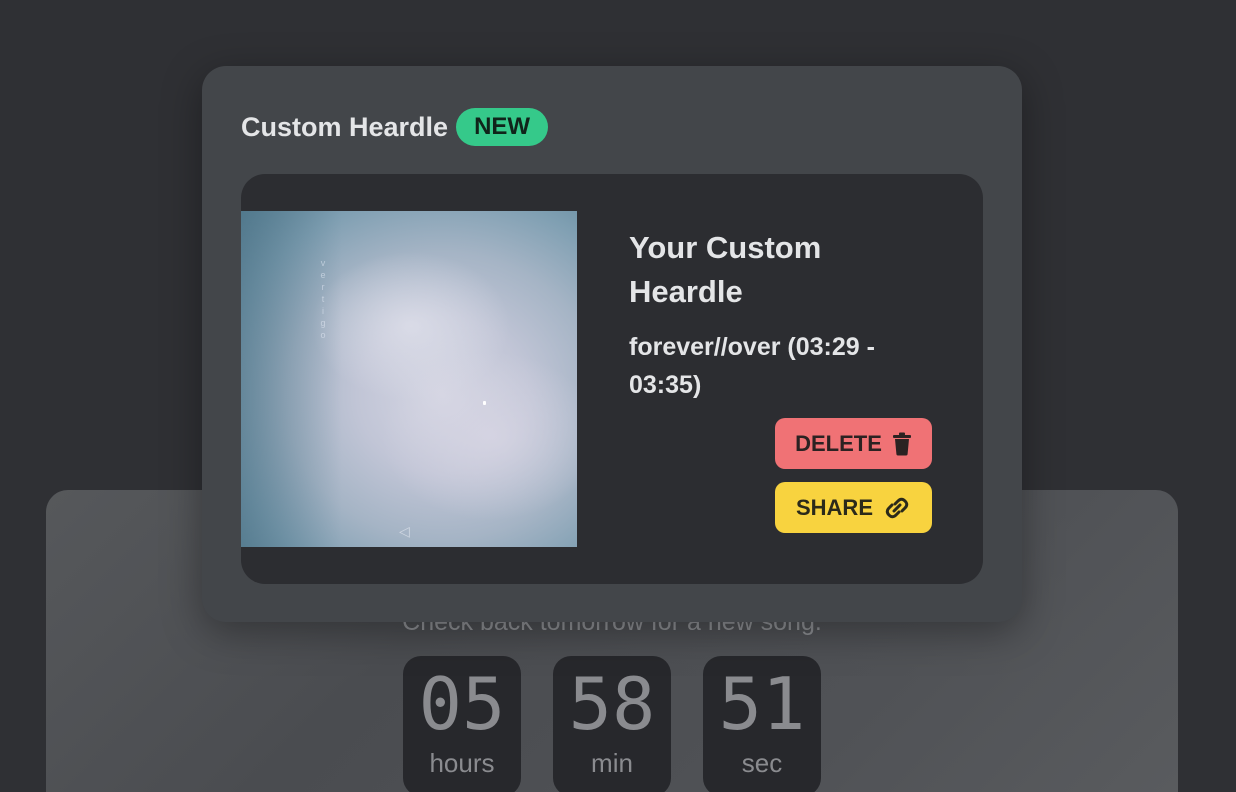 Image resolution: width=1236 pixels, height=792 pixels. I want to click on countdown-hours: 05 hours, so click(462, 724).